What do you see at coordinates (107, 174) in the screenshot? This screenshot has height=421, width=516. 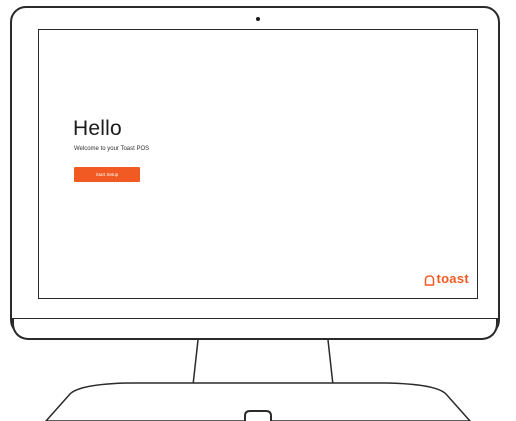 I see `start-setup-button: Start Setup` at bounding box center [107, 174].